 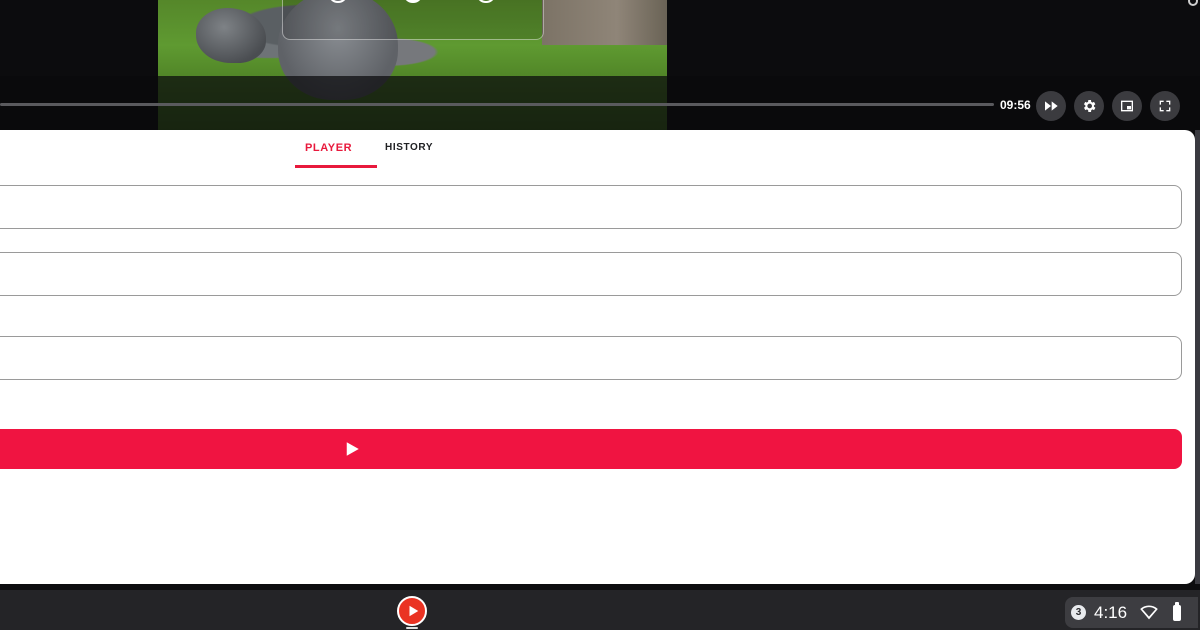 What do you see at coordinates (231, 35) in the screenshot?
I see `video-scene-rock` at bounding box center [231, 35].